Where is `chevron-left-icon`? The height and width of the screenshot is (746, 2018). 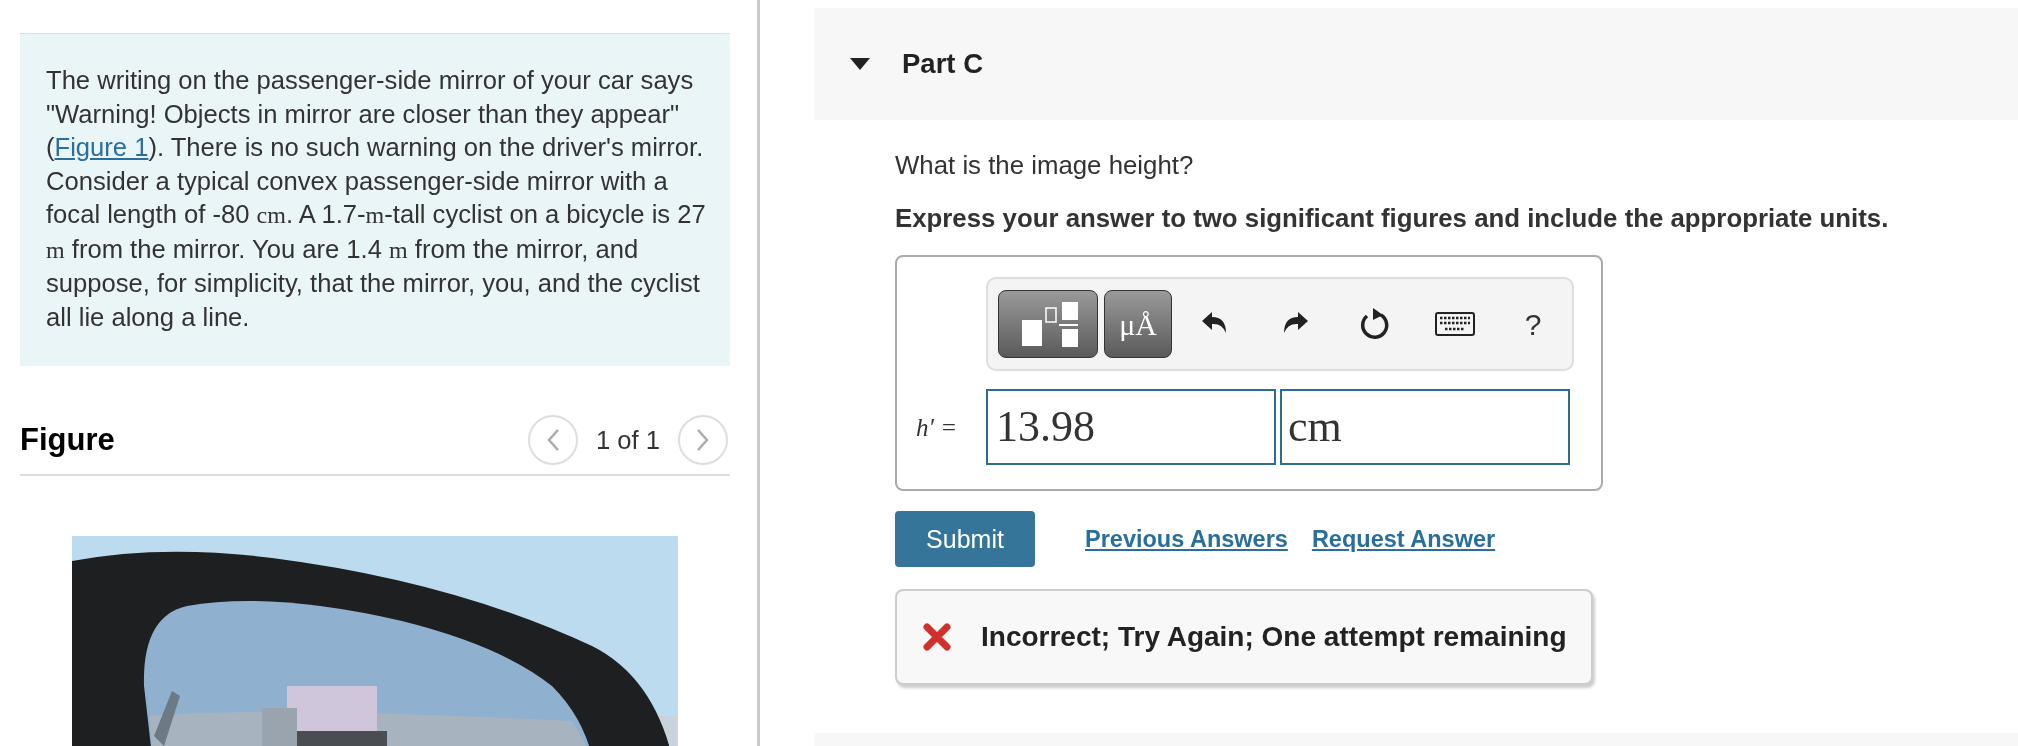 chevron-left-icon is located at coordinates (552, 440).